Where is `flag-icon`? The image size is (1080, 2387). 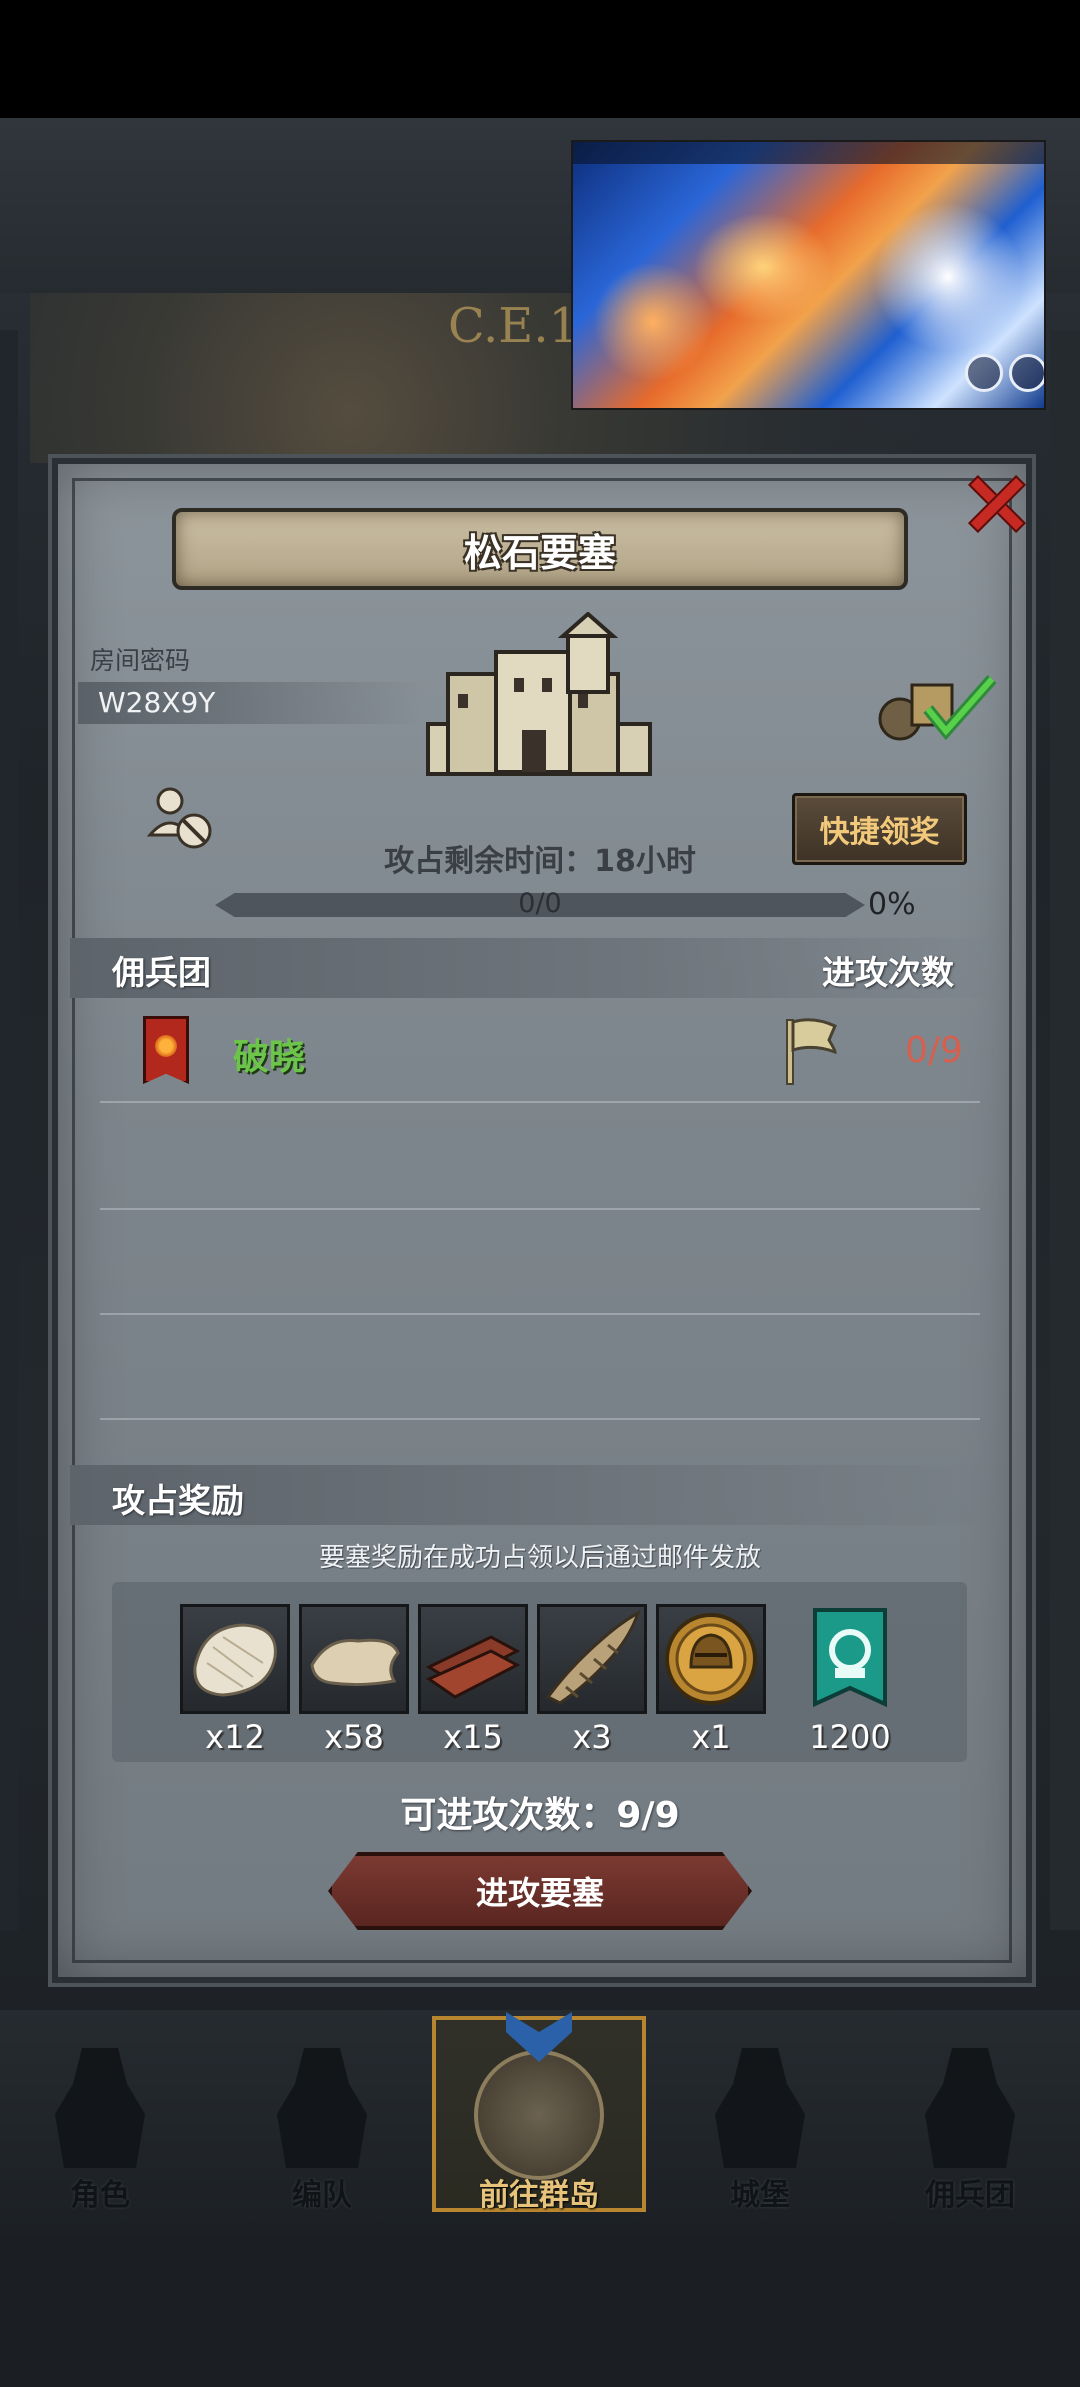
flag-icon is located at coordinates (811, 1051).